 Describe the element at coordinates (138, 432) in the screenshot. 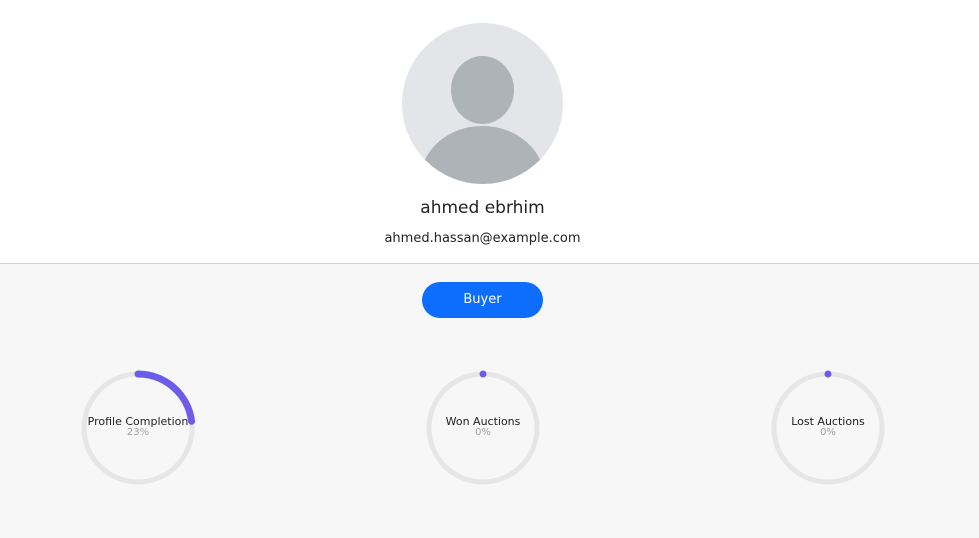

I see `stat-value: 23%` at that location.